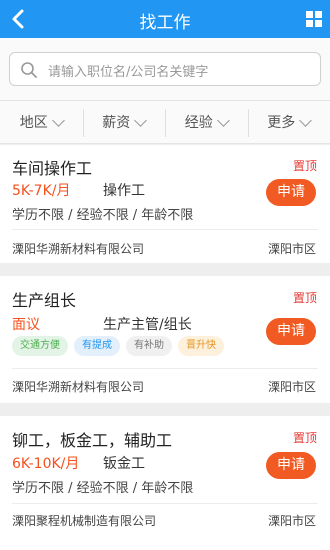 The height and width of the screenshot is (550, 330). I want to click on page-title: 找工作, so click(165, 23).